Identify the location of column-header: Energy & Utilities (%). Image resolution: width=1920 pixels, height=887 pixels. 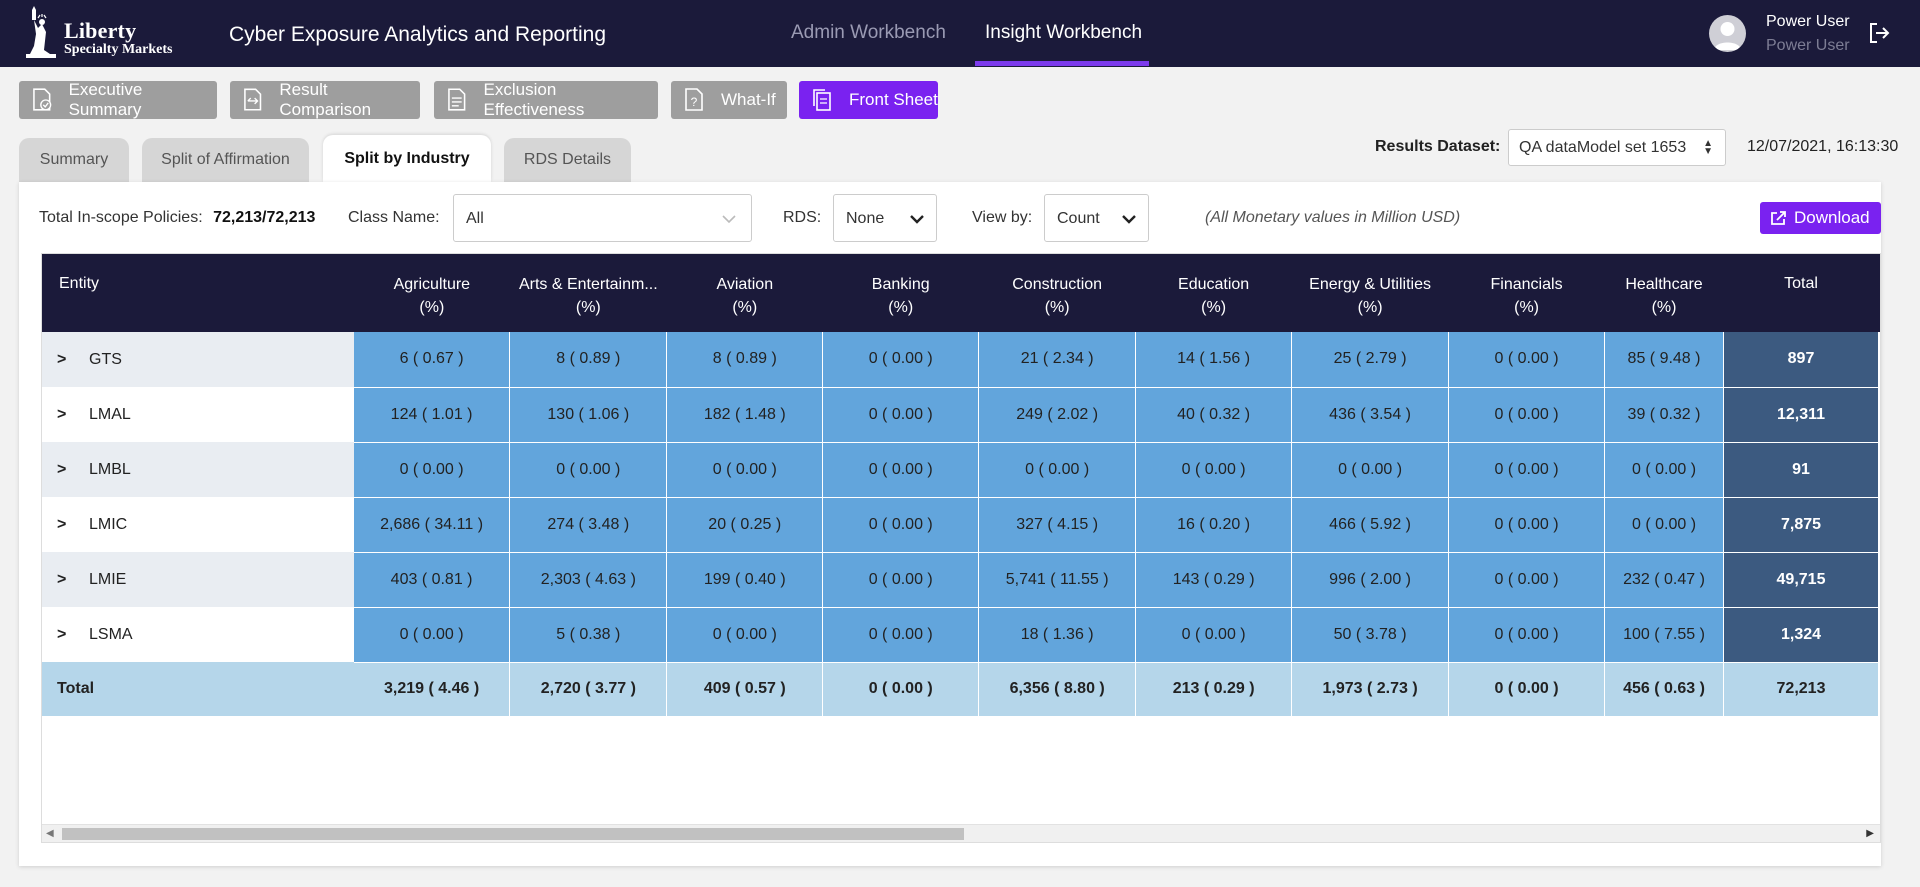
(1370, 293).